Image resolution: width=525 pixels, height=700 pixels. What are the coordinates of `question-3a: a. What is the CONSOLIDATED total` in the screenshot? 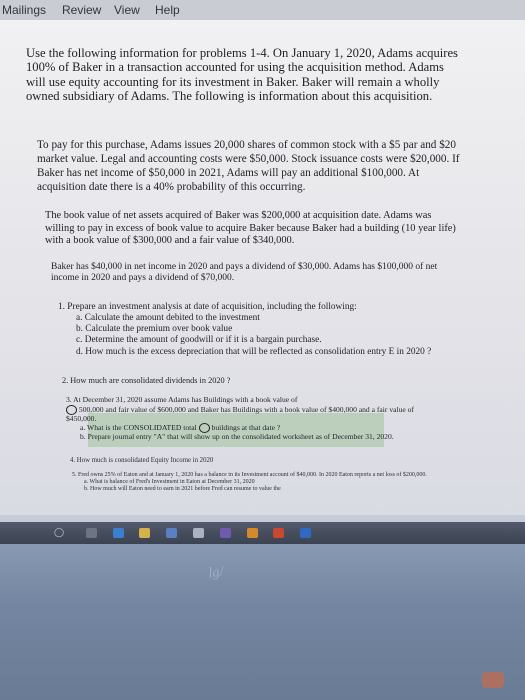 It's located at (138, 428).